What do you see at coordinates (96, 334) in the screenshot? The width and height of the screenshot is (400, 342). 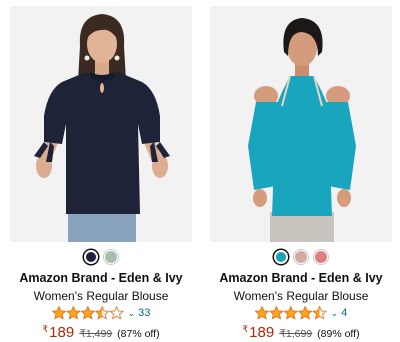 I see `list-price: ₹1,499` at bounding box center [96, 334].